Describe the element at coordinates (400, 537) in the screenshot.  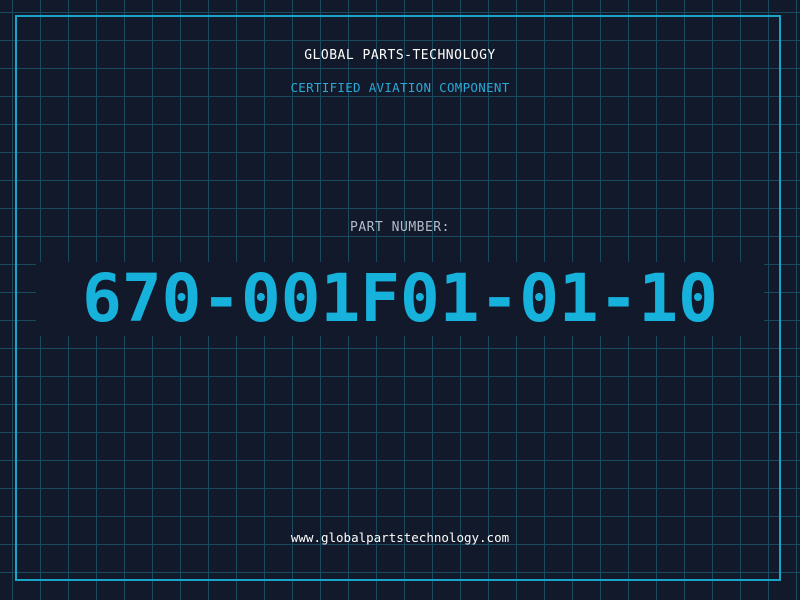
I see `website-link: www.globalpartstechnology.com` at that location.